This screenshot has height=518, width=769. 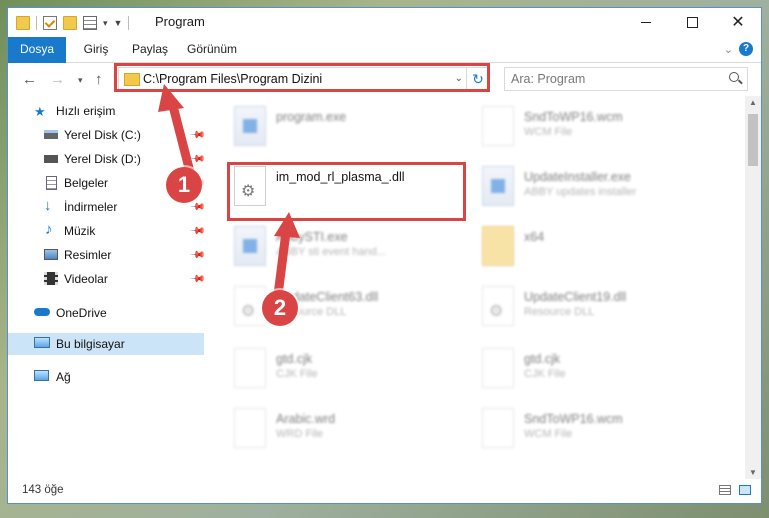 What do you see at coordinates (184, 185) in the screenshot?
I see `step-1-badge: 1` at bounding box center [184, 185].